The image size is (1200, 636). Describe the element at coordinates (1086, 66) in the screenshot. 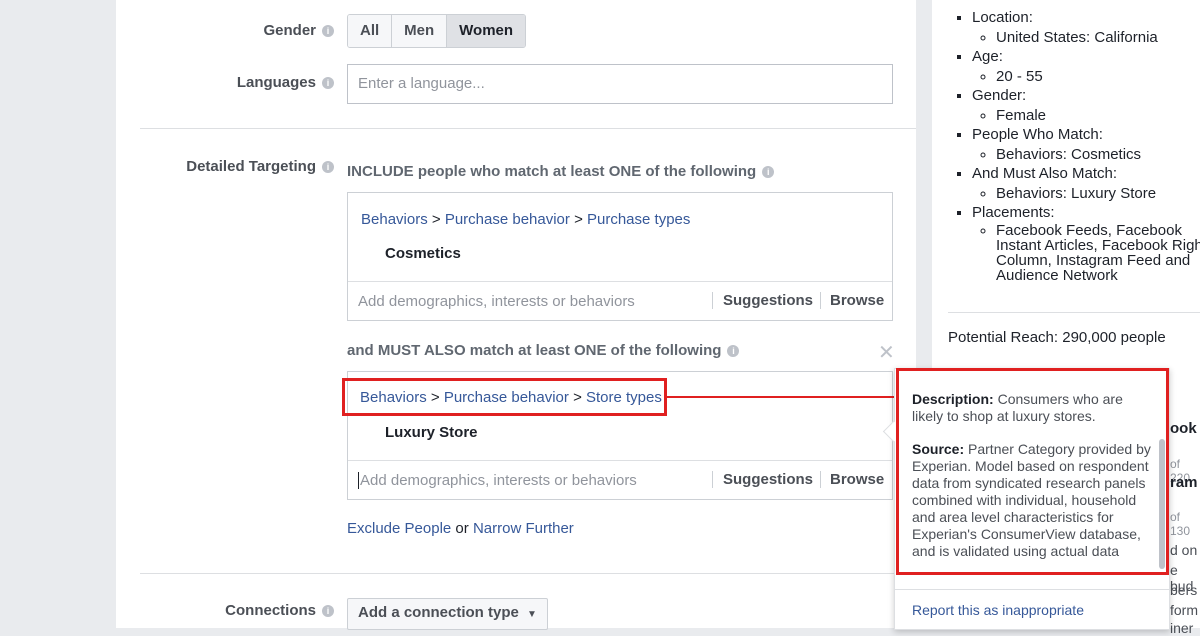

I see `summary-age: Age: 20 - 55` at that location.